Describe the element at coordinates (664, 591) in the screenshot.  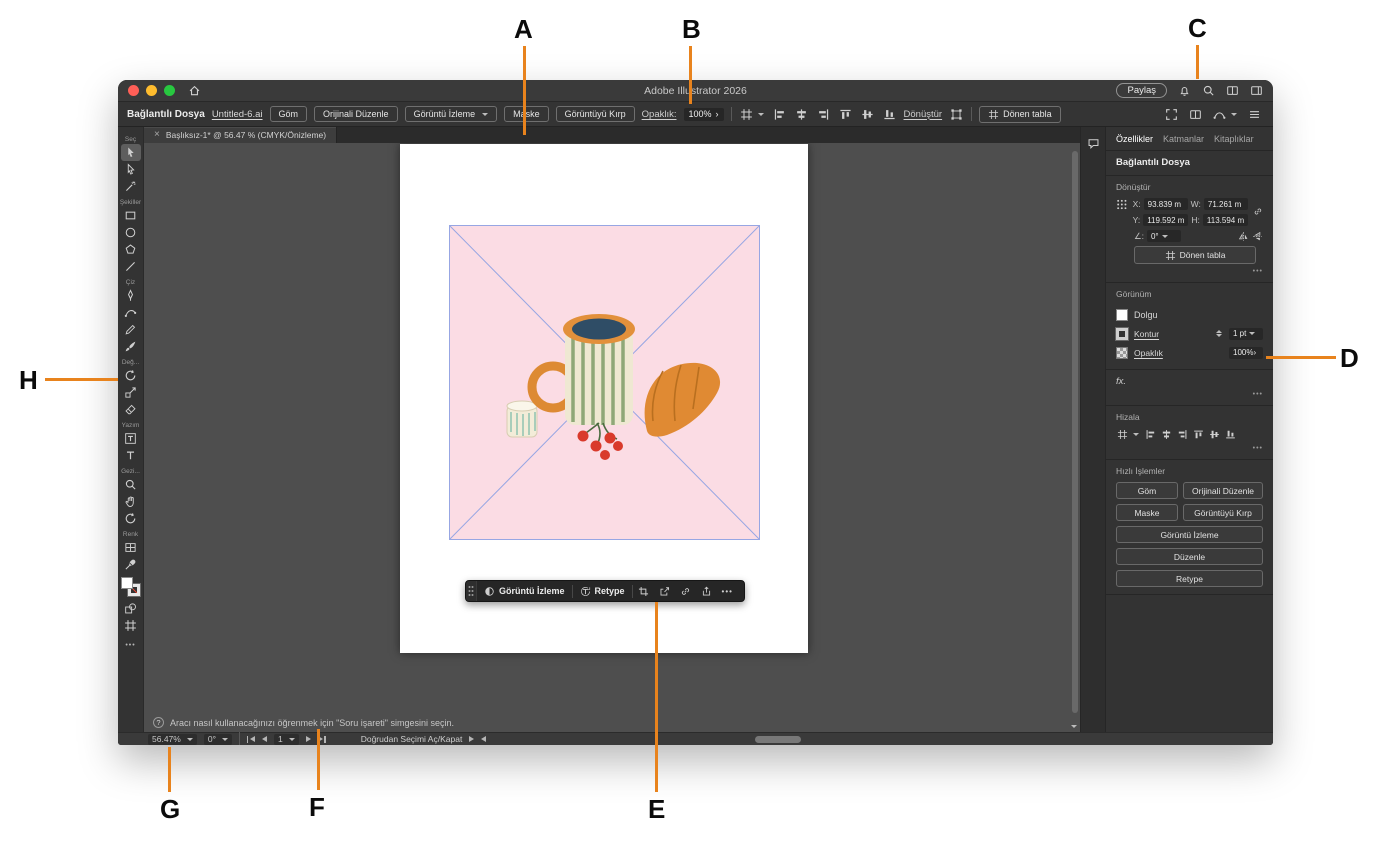
I see `edit-original-icon` at that location.